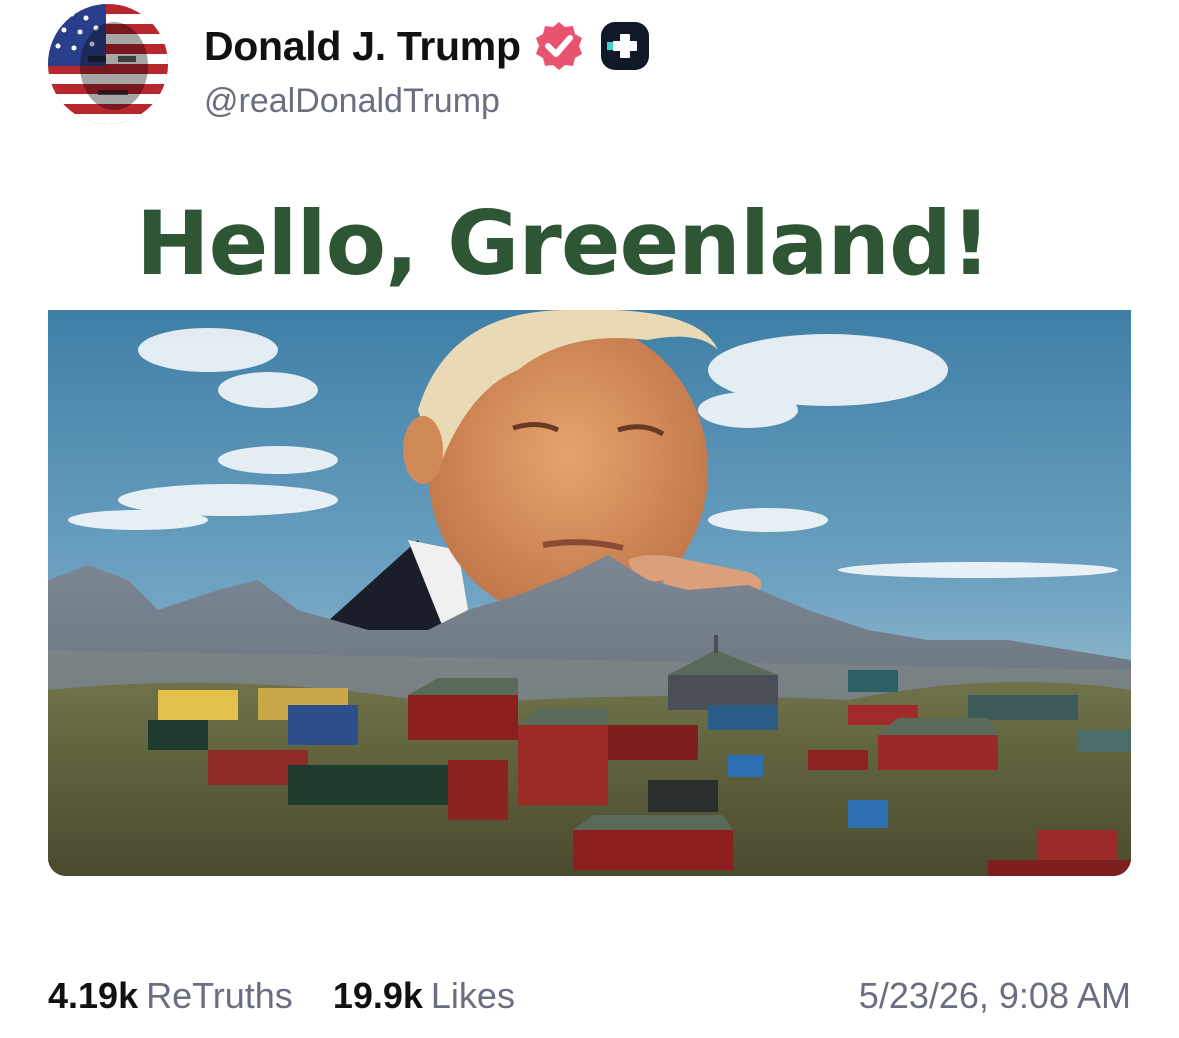 The height and width of the screenshot is (1038, 1179). I want to click on image-headline-area: Hello, Greenland!, so click(589, 244).